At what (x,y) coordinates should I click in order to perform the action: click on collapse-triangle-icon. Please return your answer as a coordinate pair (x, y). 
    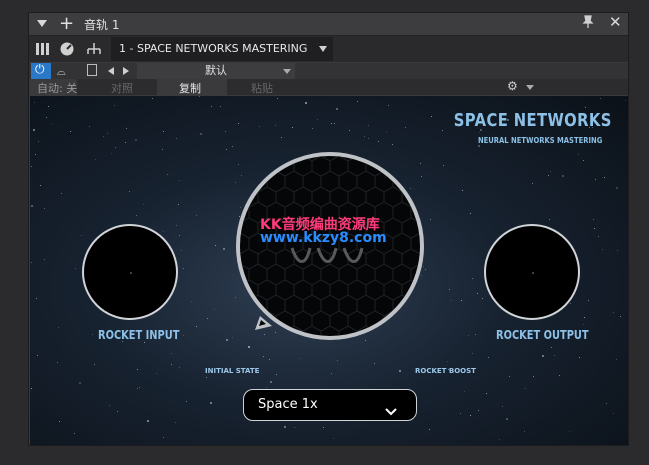
    Looking at the image, I should click on (42, 23).